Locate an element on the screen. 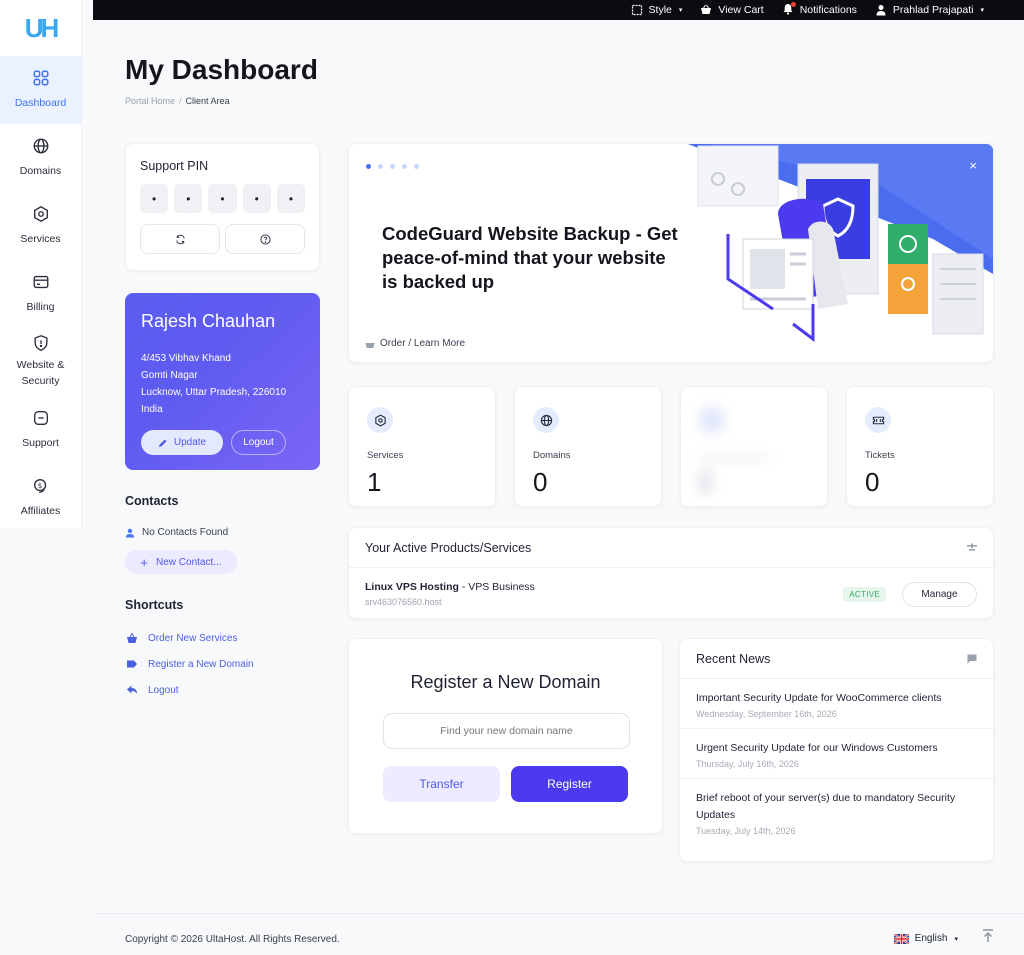  status-badge: ACTIVE is located at coordinates (864, 594).